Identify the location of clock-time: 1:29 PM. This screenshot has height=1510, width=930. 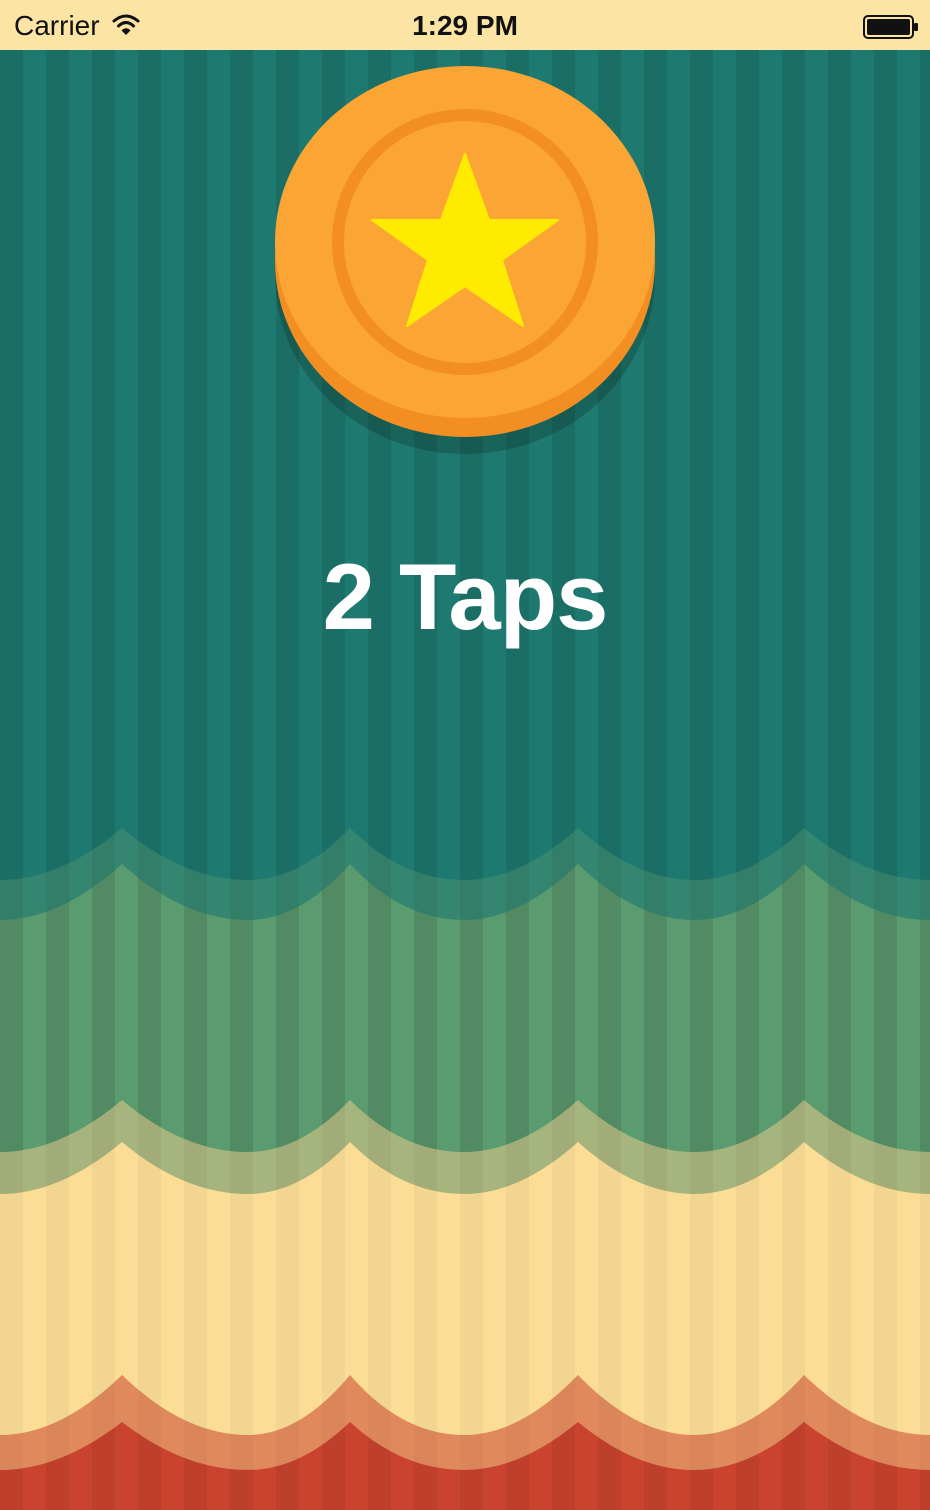
(465, 25).